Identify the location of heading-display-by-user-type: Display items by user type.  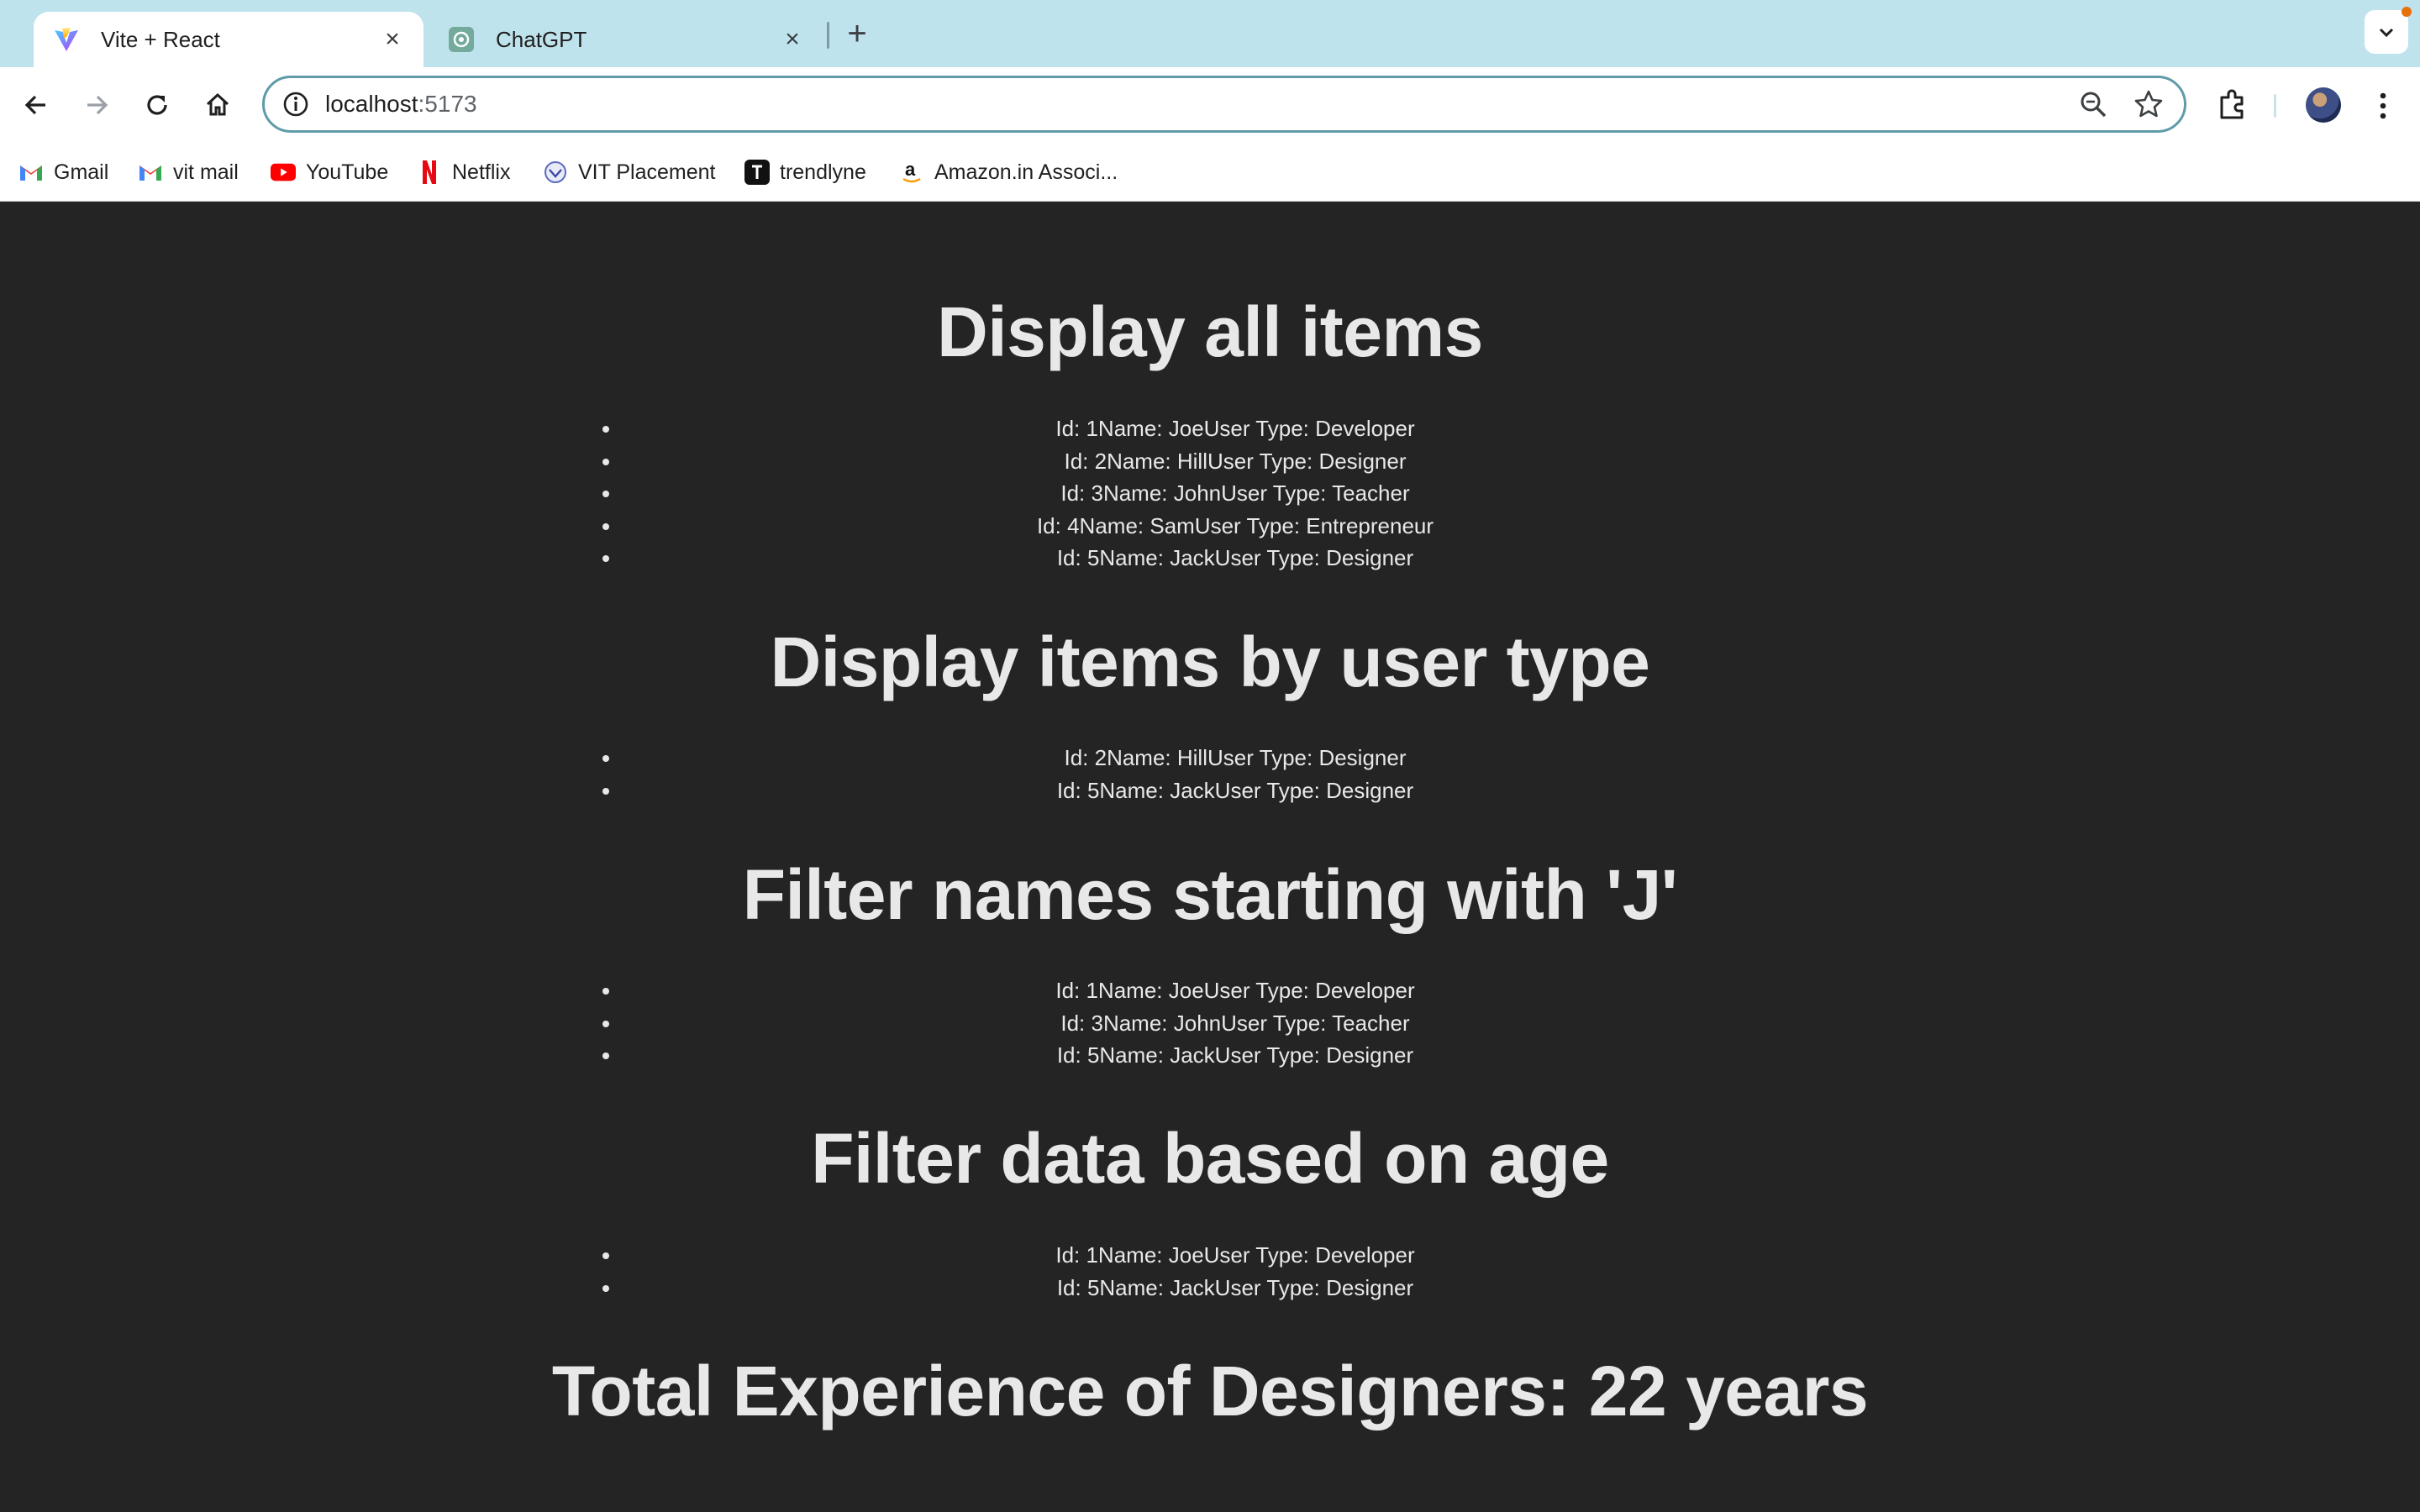
(1210, 661).